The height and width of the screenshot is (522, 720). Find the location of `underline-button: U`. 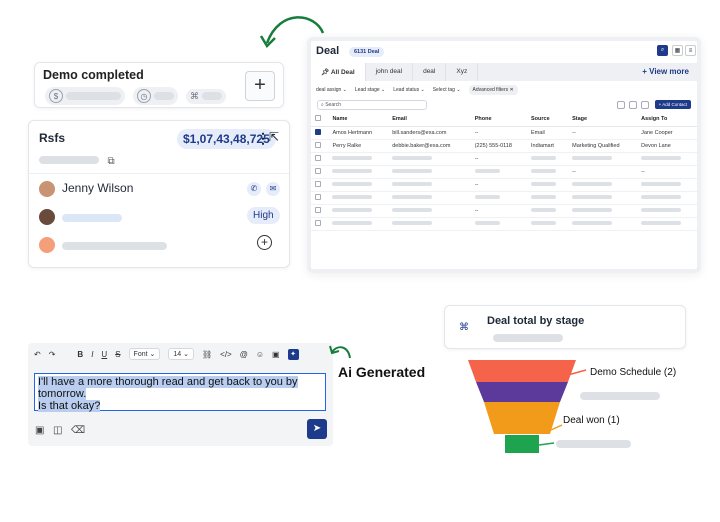

underline-button: U is located at coordinates (104, 354).